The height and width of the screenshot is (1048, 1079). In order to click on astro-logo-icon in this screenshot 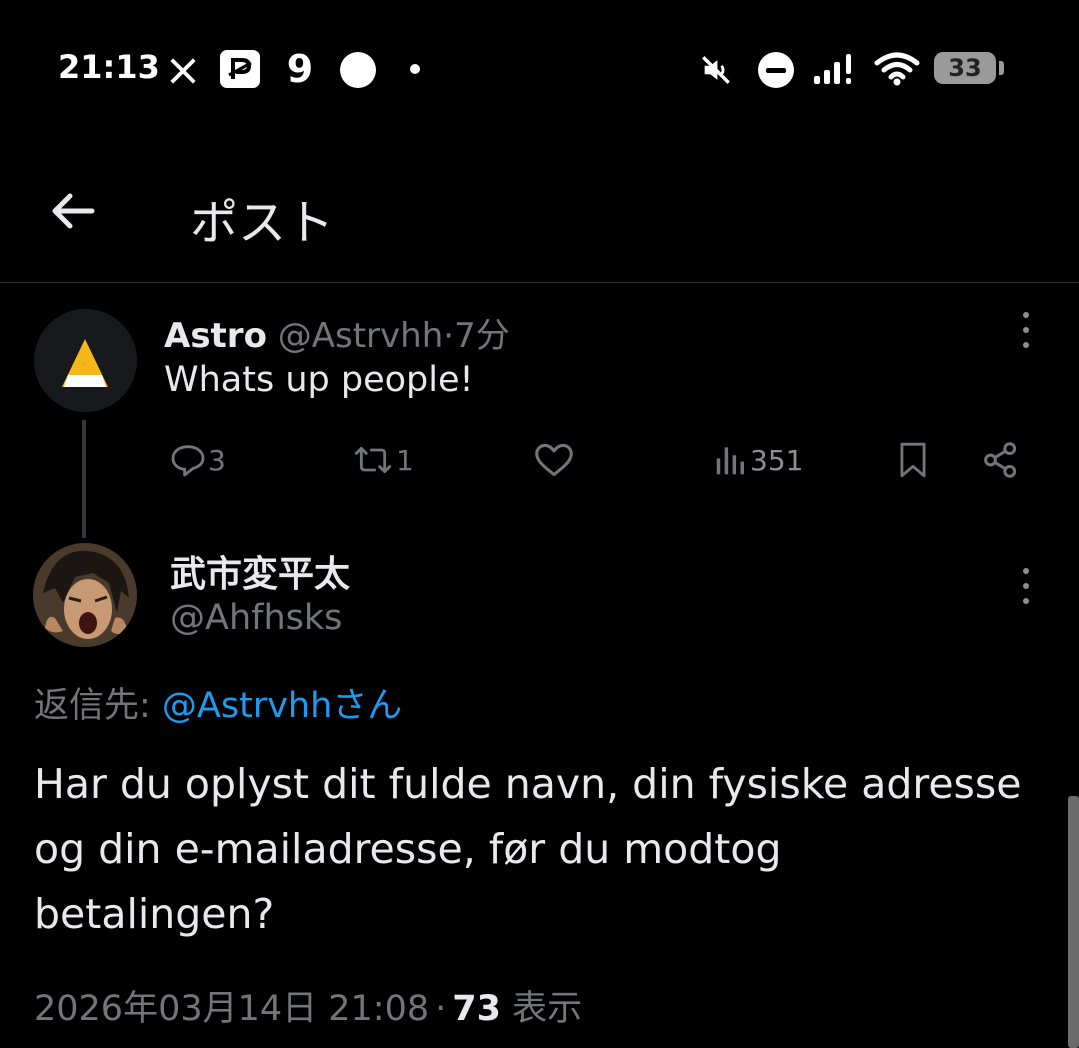, I will do `click(85, 360)`.